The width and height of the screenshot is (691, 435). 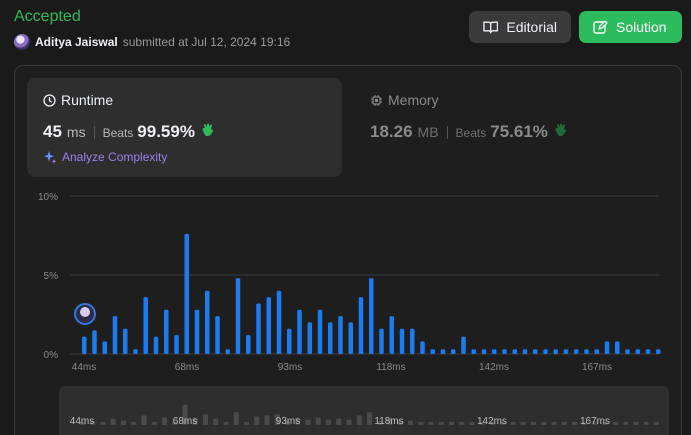 What do you see at coordinates (388, 421) in the screenshot?
I see `mini-x-tick-label: 118ms` at bounding box center [388, 421].